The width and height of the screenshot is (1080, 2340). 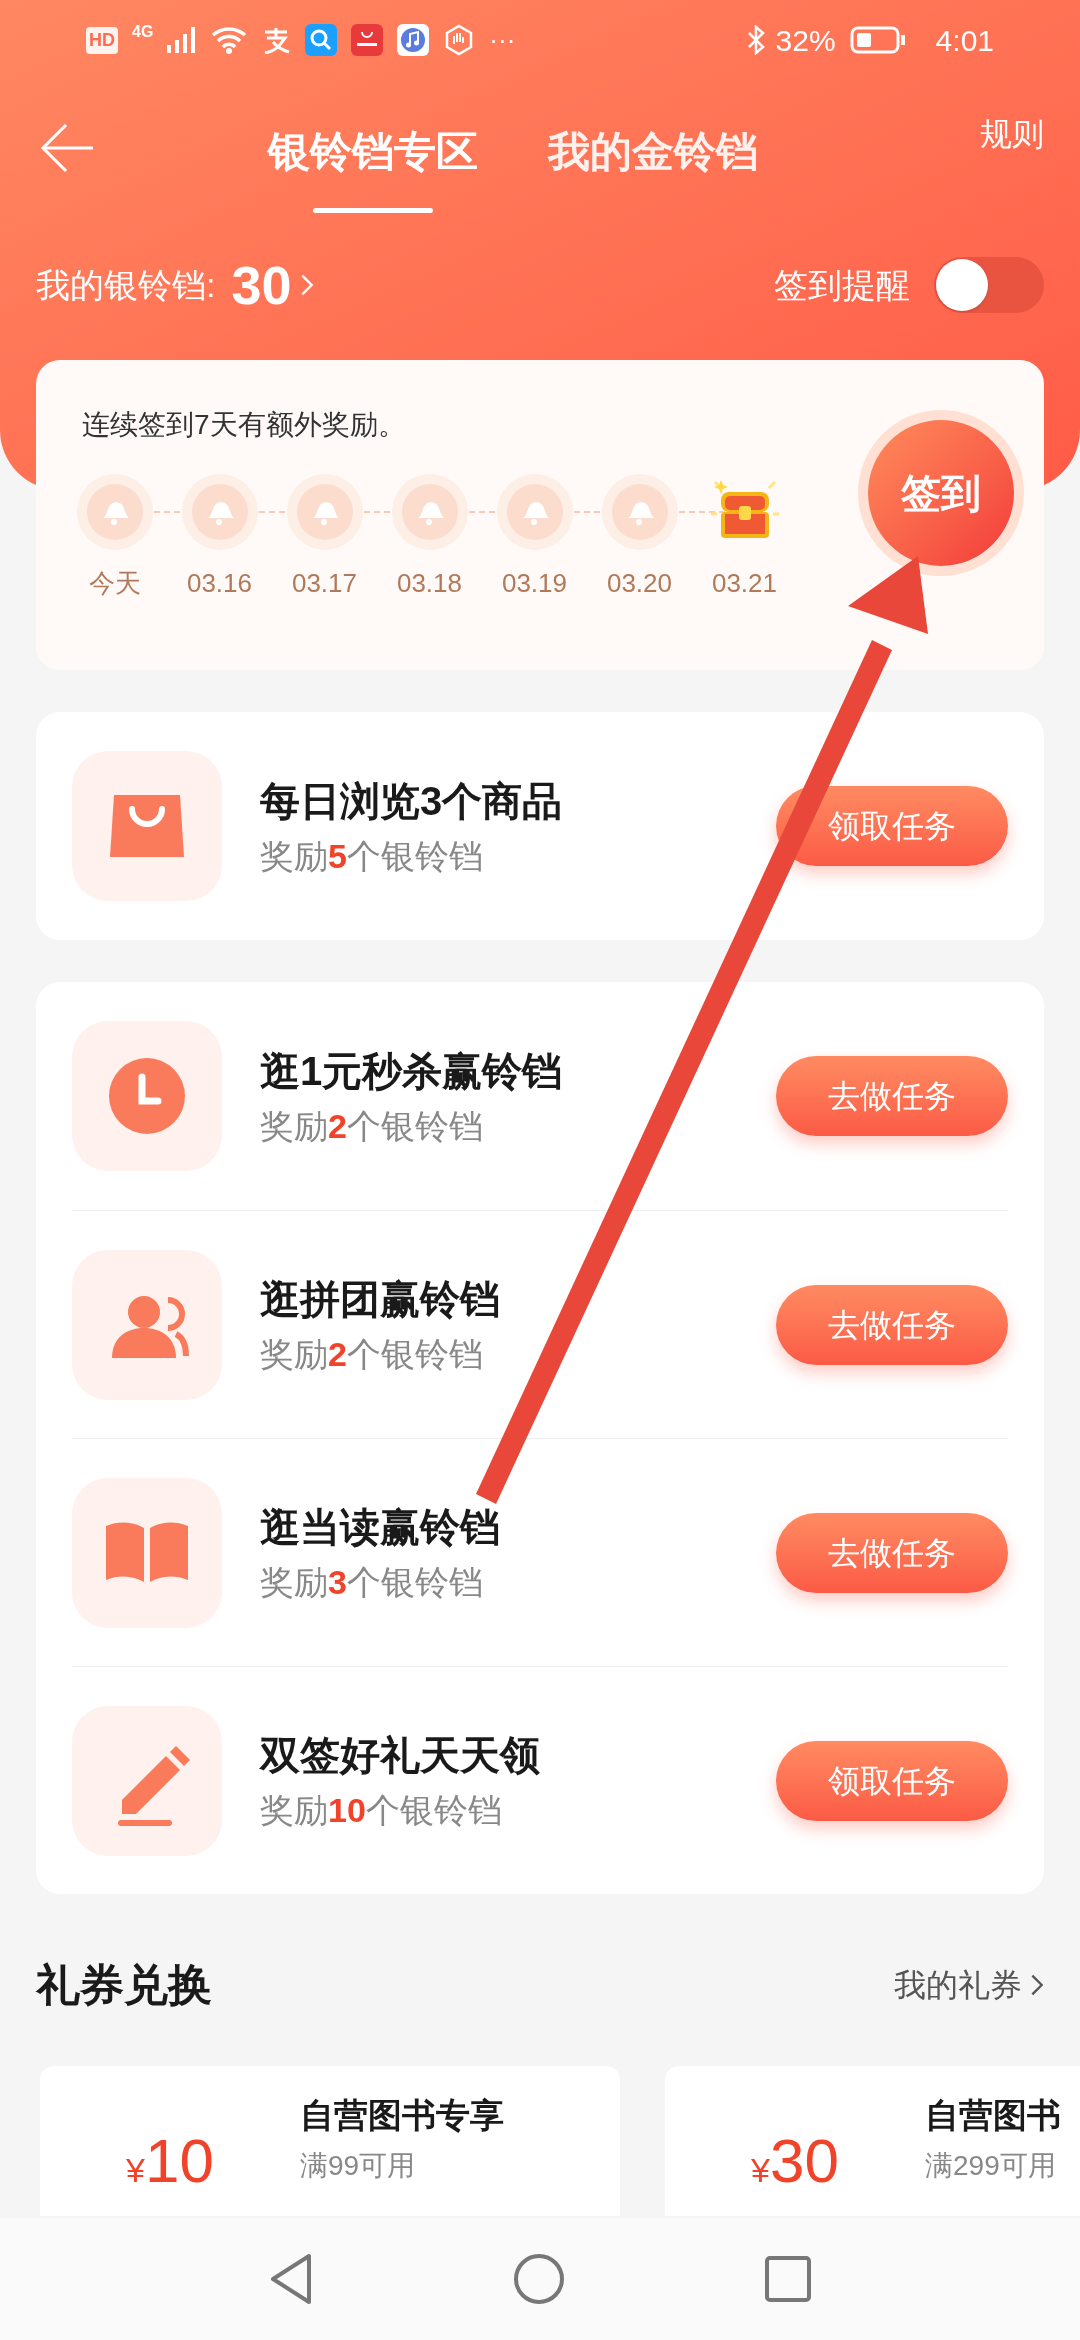 What do you see at coordinates (373, 166) in the screenshot?
I see `tab: 银铃铛专区` at bounding box center [373, 166].